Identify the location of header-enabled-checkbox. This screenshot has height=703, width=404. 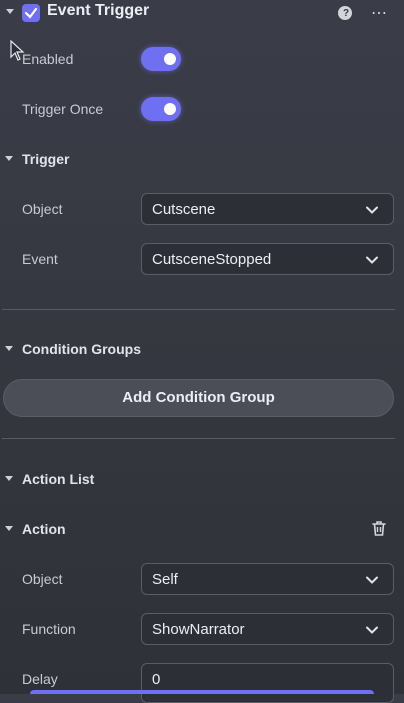
(31, 13).